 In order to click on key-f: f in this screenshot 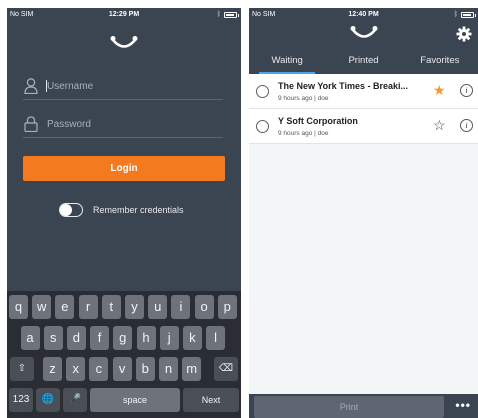, I will do `click(100, 338)`.